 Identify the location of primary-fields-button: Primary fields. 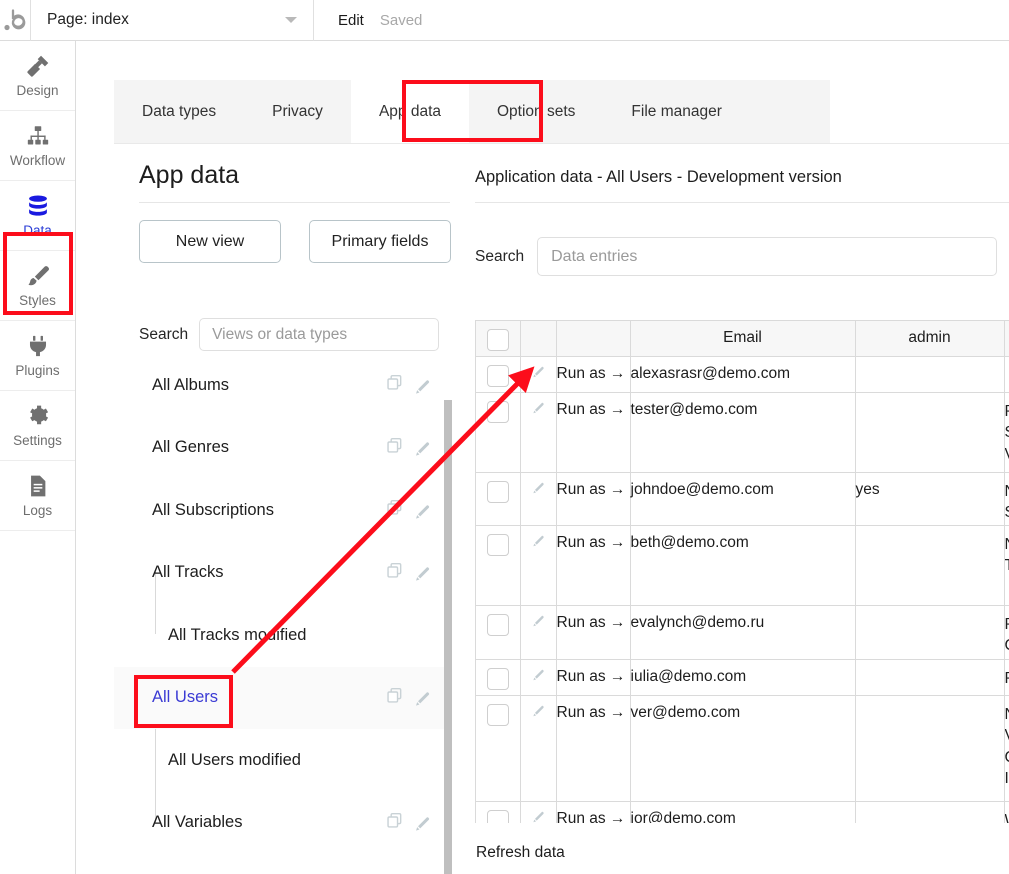
(380, 241).